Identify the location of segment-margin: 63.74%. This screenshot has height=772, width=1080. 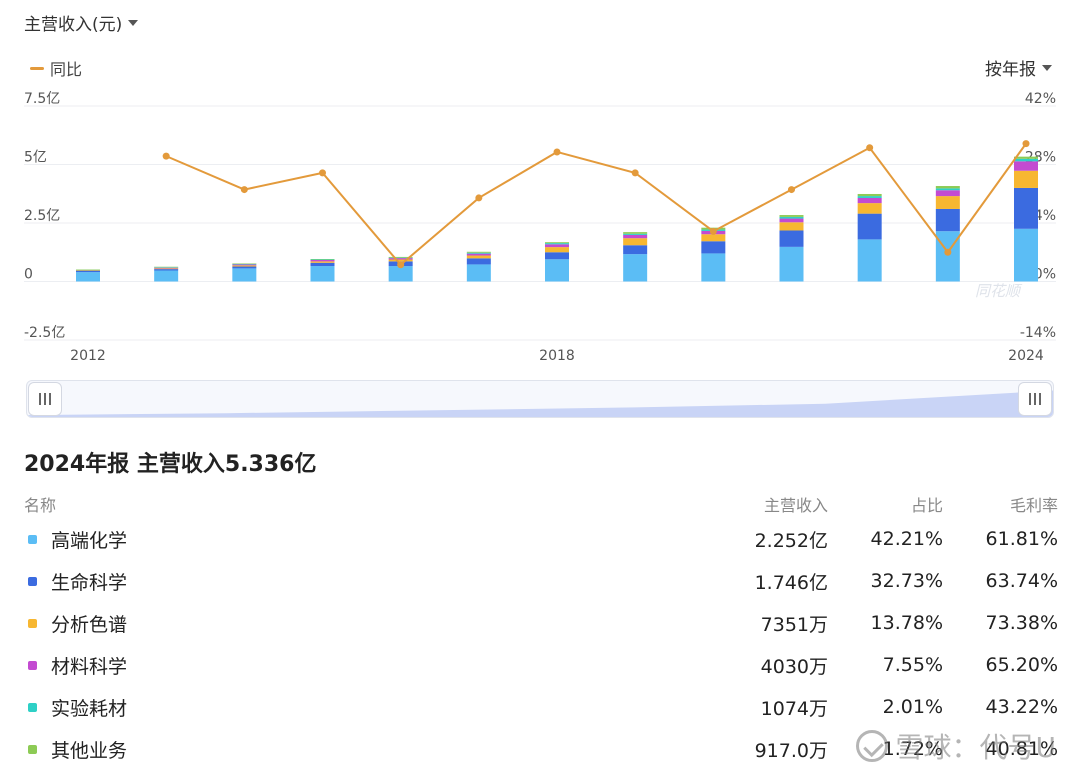
(1021, 581).